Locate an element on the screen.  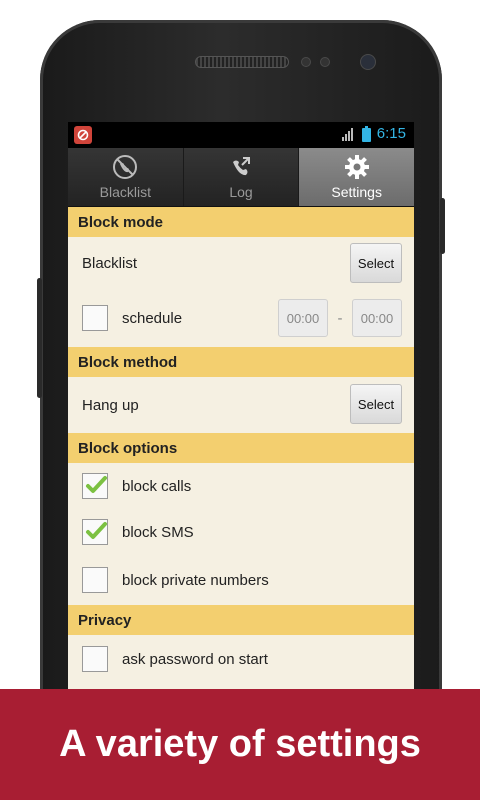
block-sms-label: block SMS is located at coordinates (158, 532).